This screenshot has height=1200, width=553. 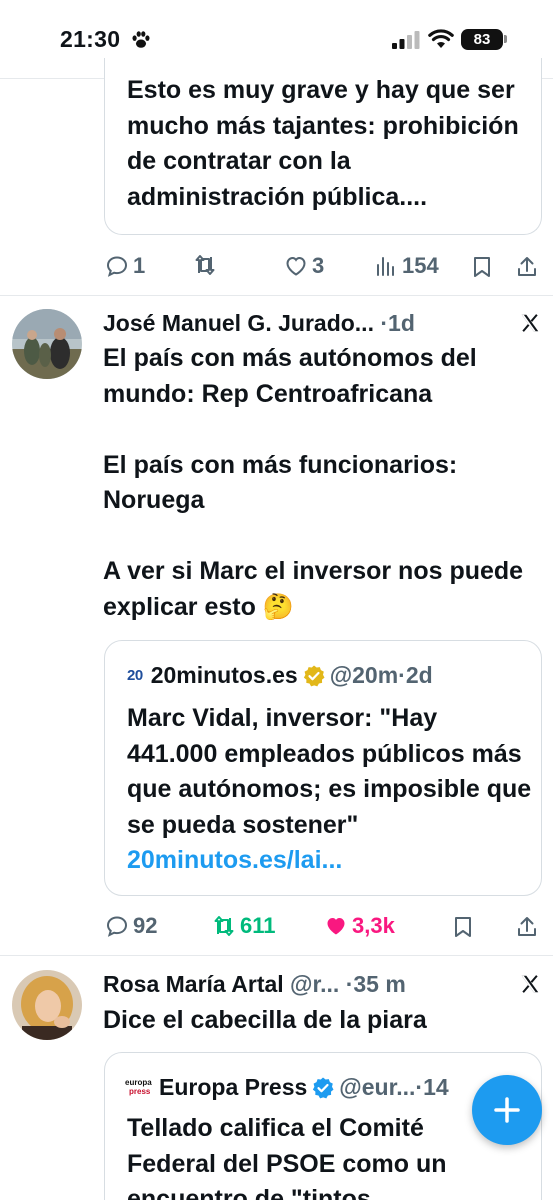 What do you see at coordinates (420, 265) in the screenshot?
I see `views-count: 154` at bounding box center [420, 265].